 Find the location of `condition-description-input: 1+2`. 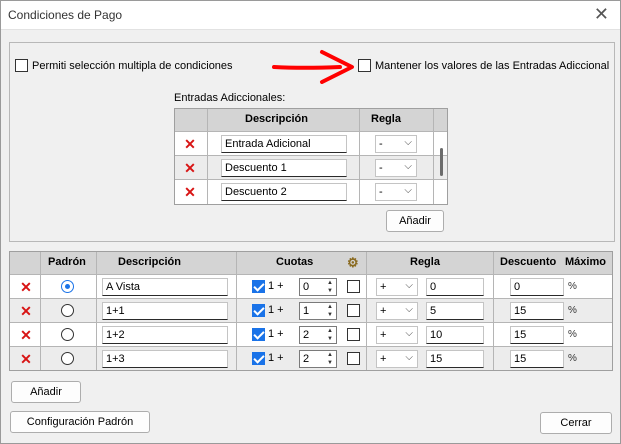

condition-description-input: 1+2 is located at coordinates (165, 335).